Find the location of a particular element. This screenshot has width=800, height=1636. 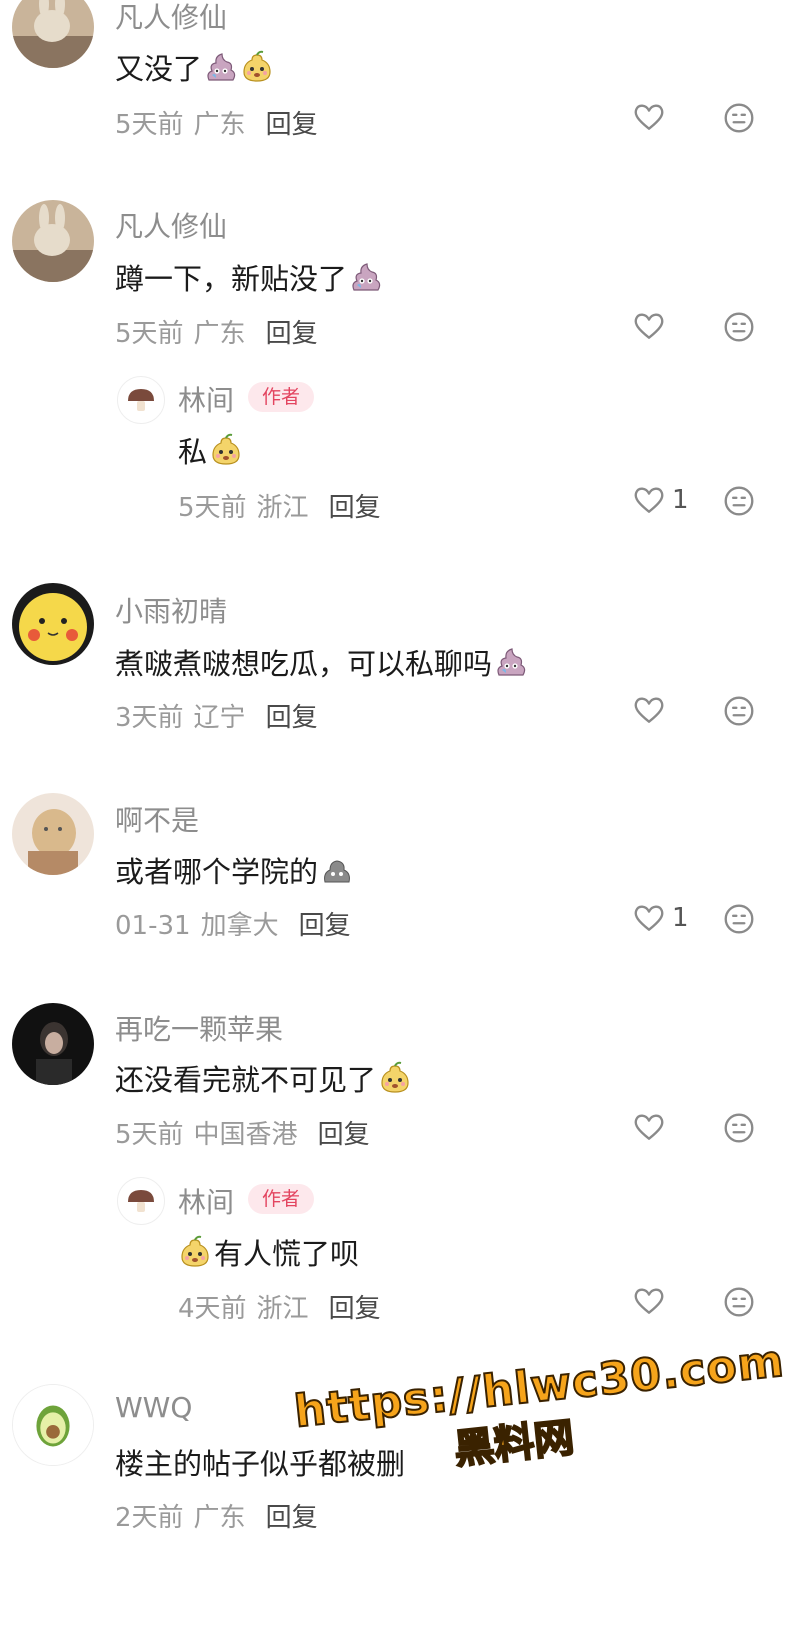

comment-meta: 5天前 浙江 回复 is located at coordinates (279, 505).